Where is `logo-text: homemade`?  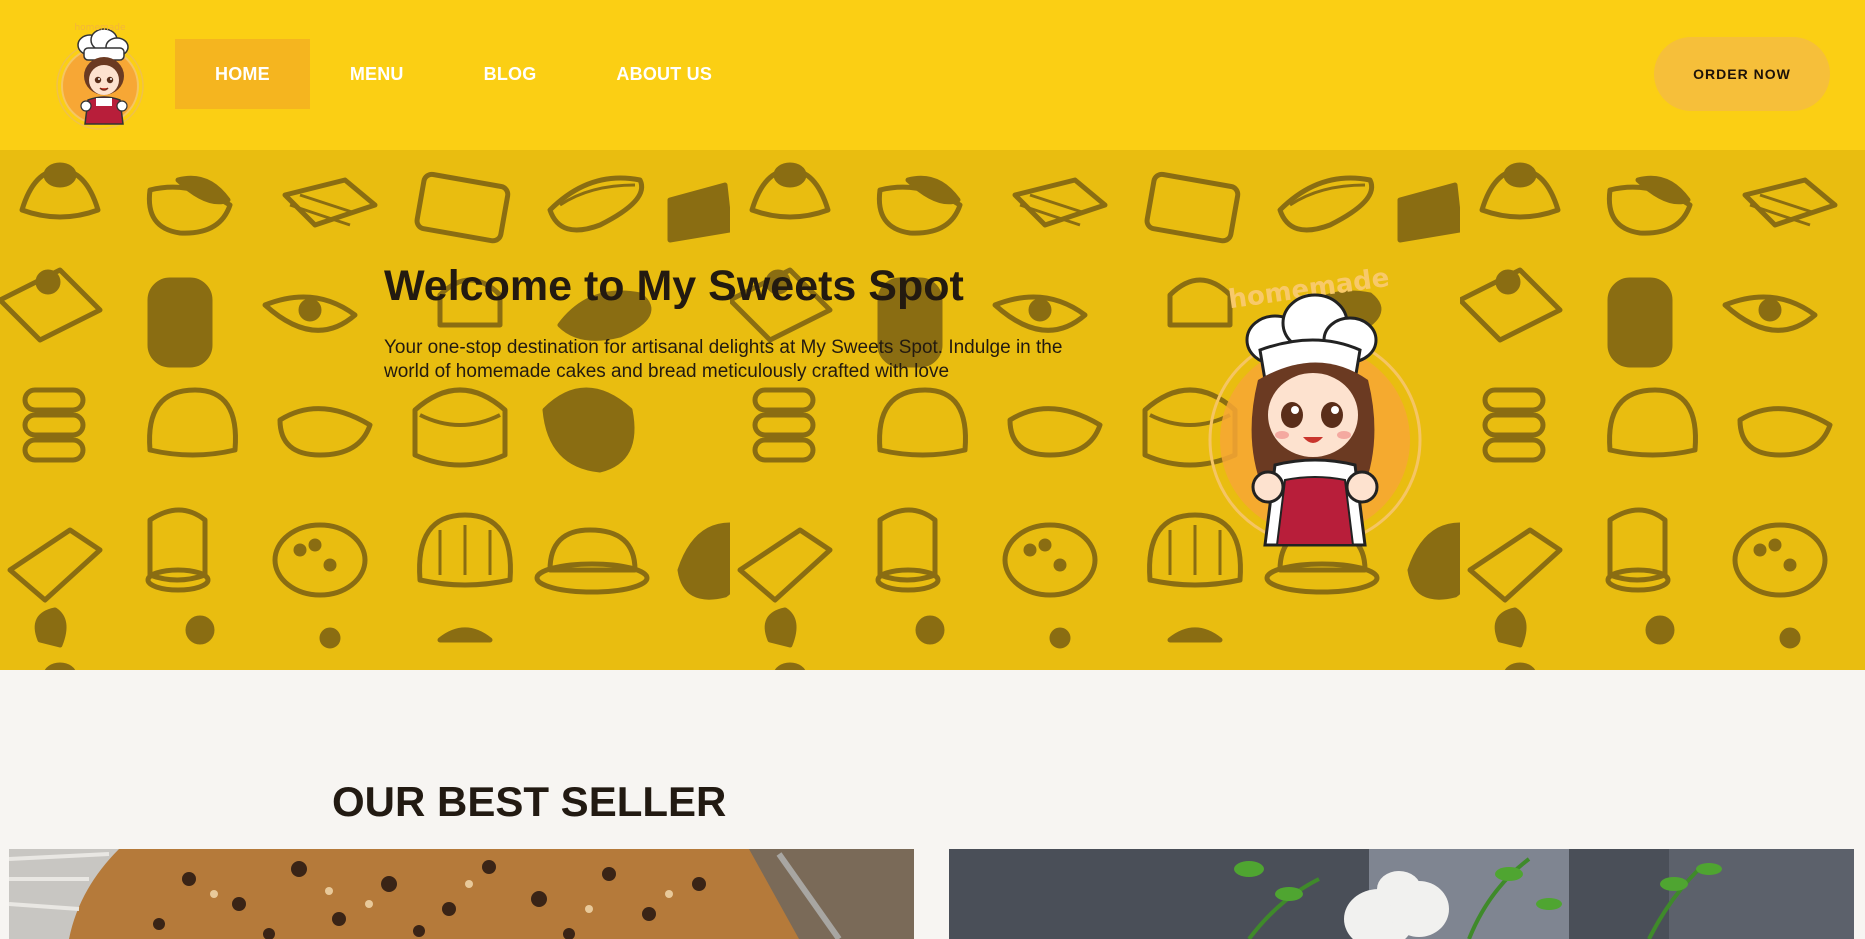 logo-text: homemade is located at coordinates (100, 28).